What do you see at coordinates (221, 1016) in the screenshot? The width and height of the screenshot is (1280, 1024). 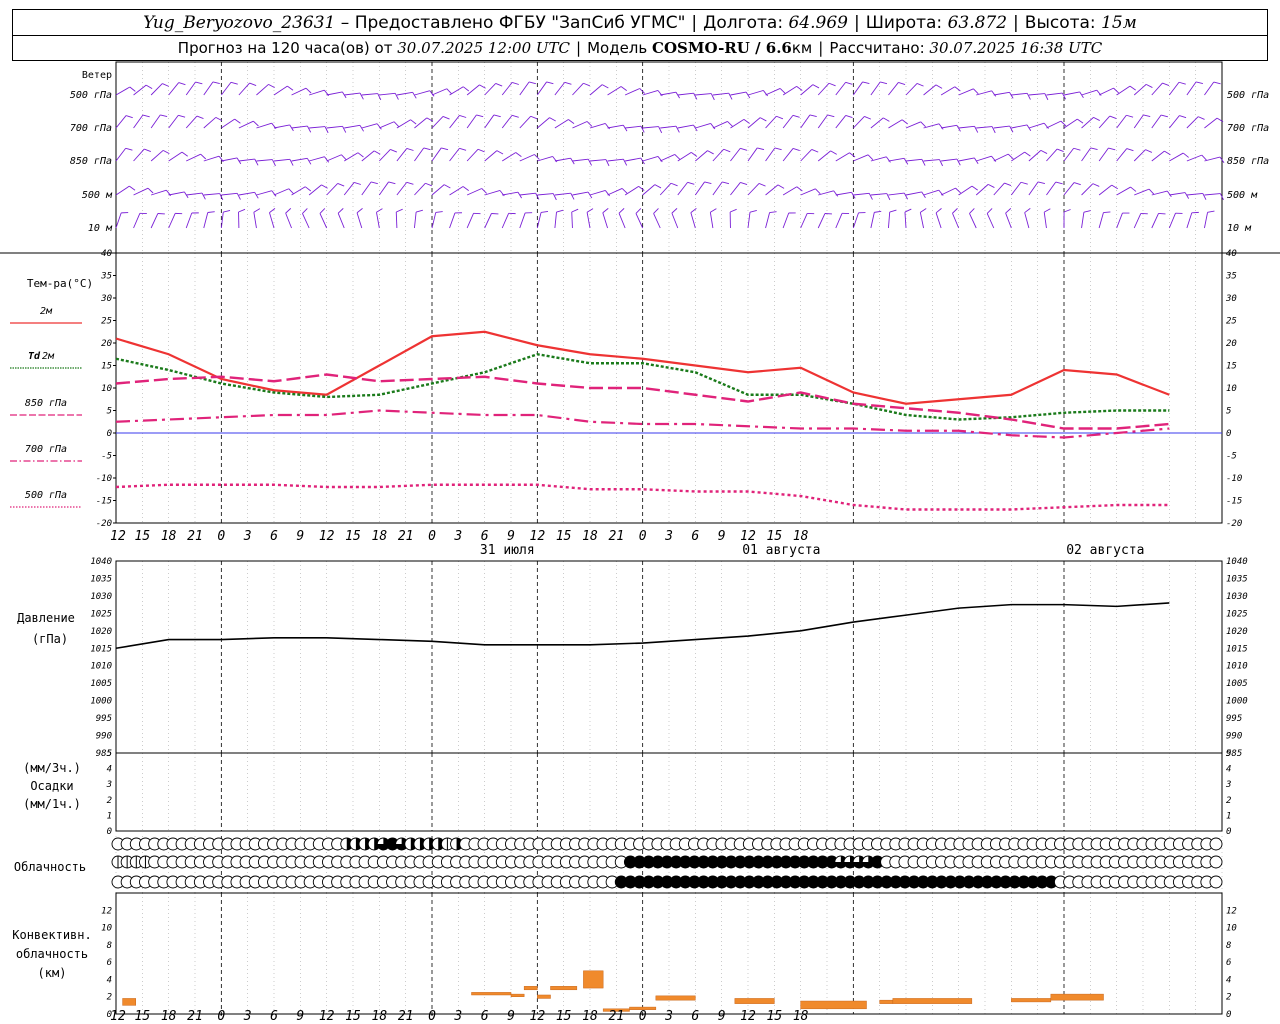 I see `hour-tick-label: 0` at bounding box center [221, 1016].